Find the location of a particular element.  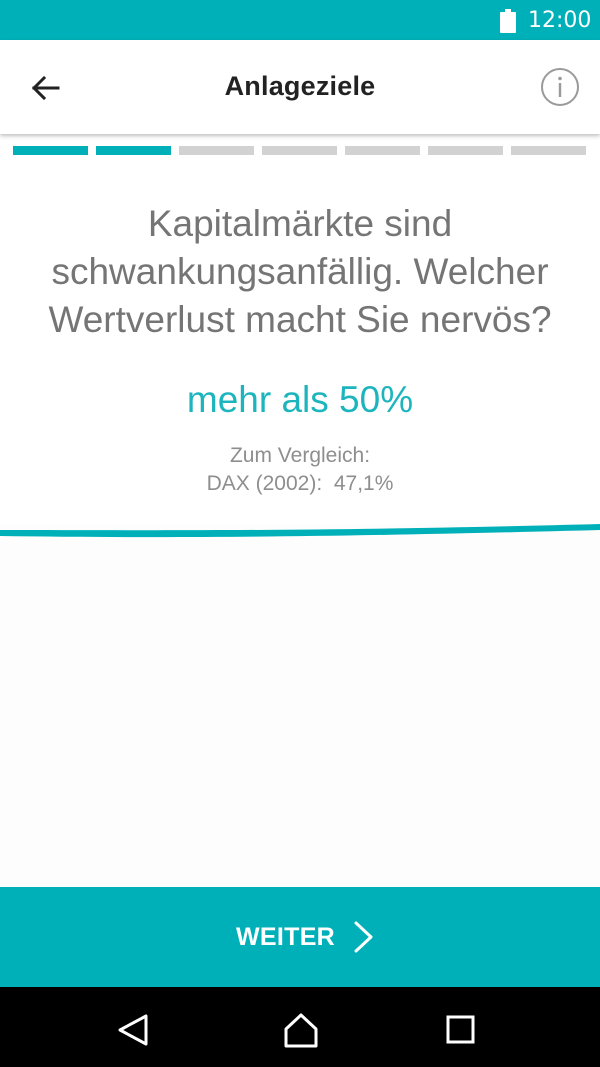

nav-home-button is located at coordinates (301, 1030).